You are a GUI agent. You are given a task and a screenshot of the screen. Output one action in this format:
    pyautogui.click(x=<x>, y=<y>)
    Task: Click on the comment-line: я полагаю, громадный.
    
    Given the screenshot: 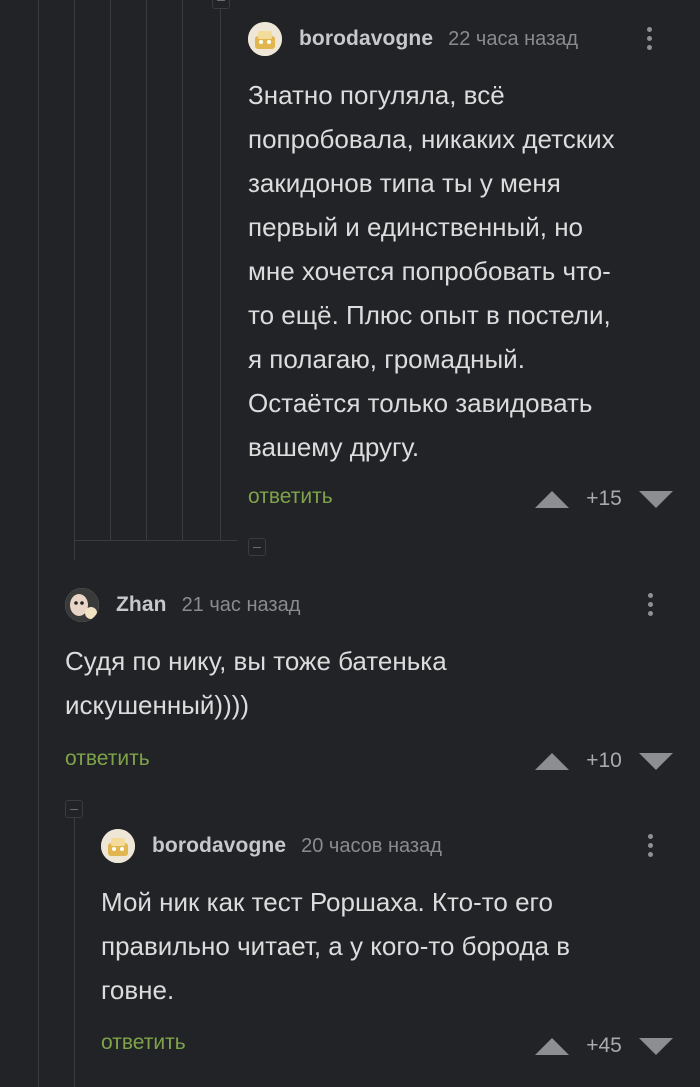 What is the action you would take?
    pyautogui.click(x=386, y=359)
    